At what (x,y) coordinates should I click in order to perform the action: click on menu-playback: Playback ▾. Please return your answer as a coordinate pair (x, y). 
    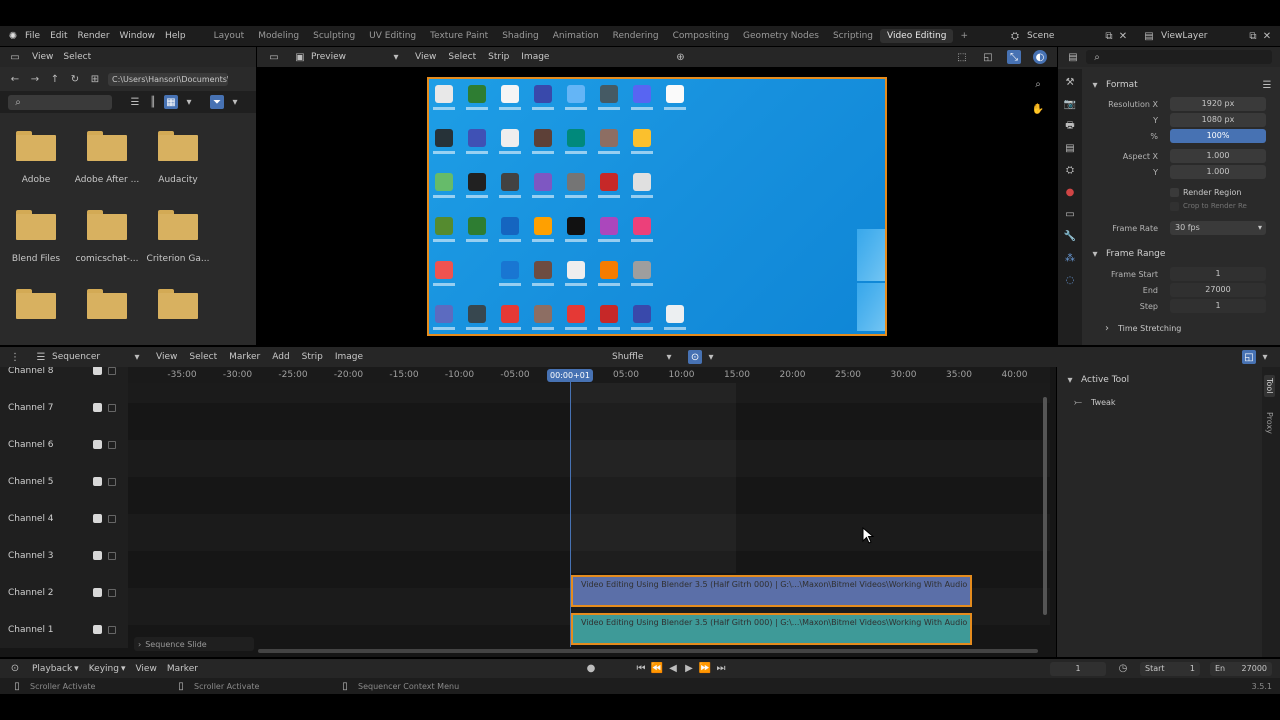
    Looking at the image, I should click on (55, 669).